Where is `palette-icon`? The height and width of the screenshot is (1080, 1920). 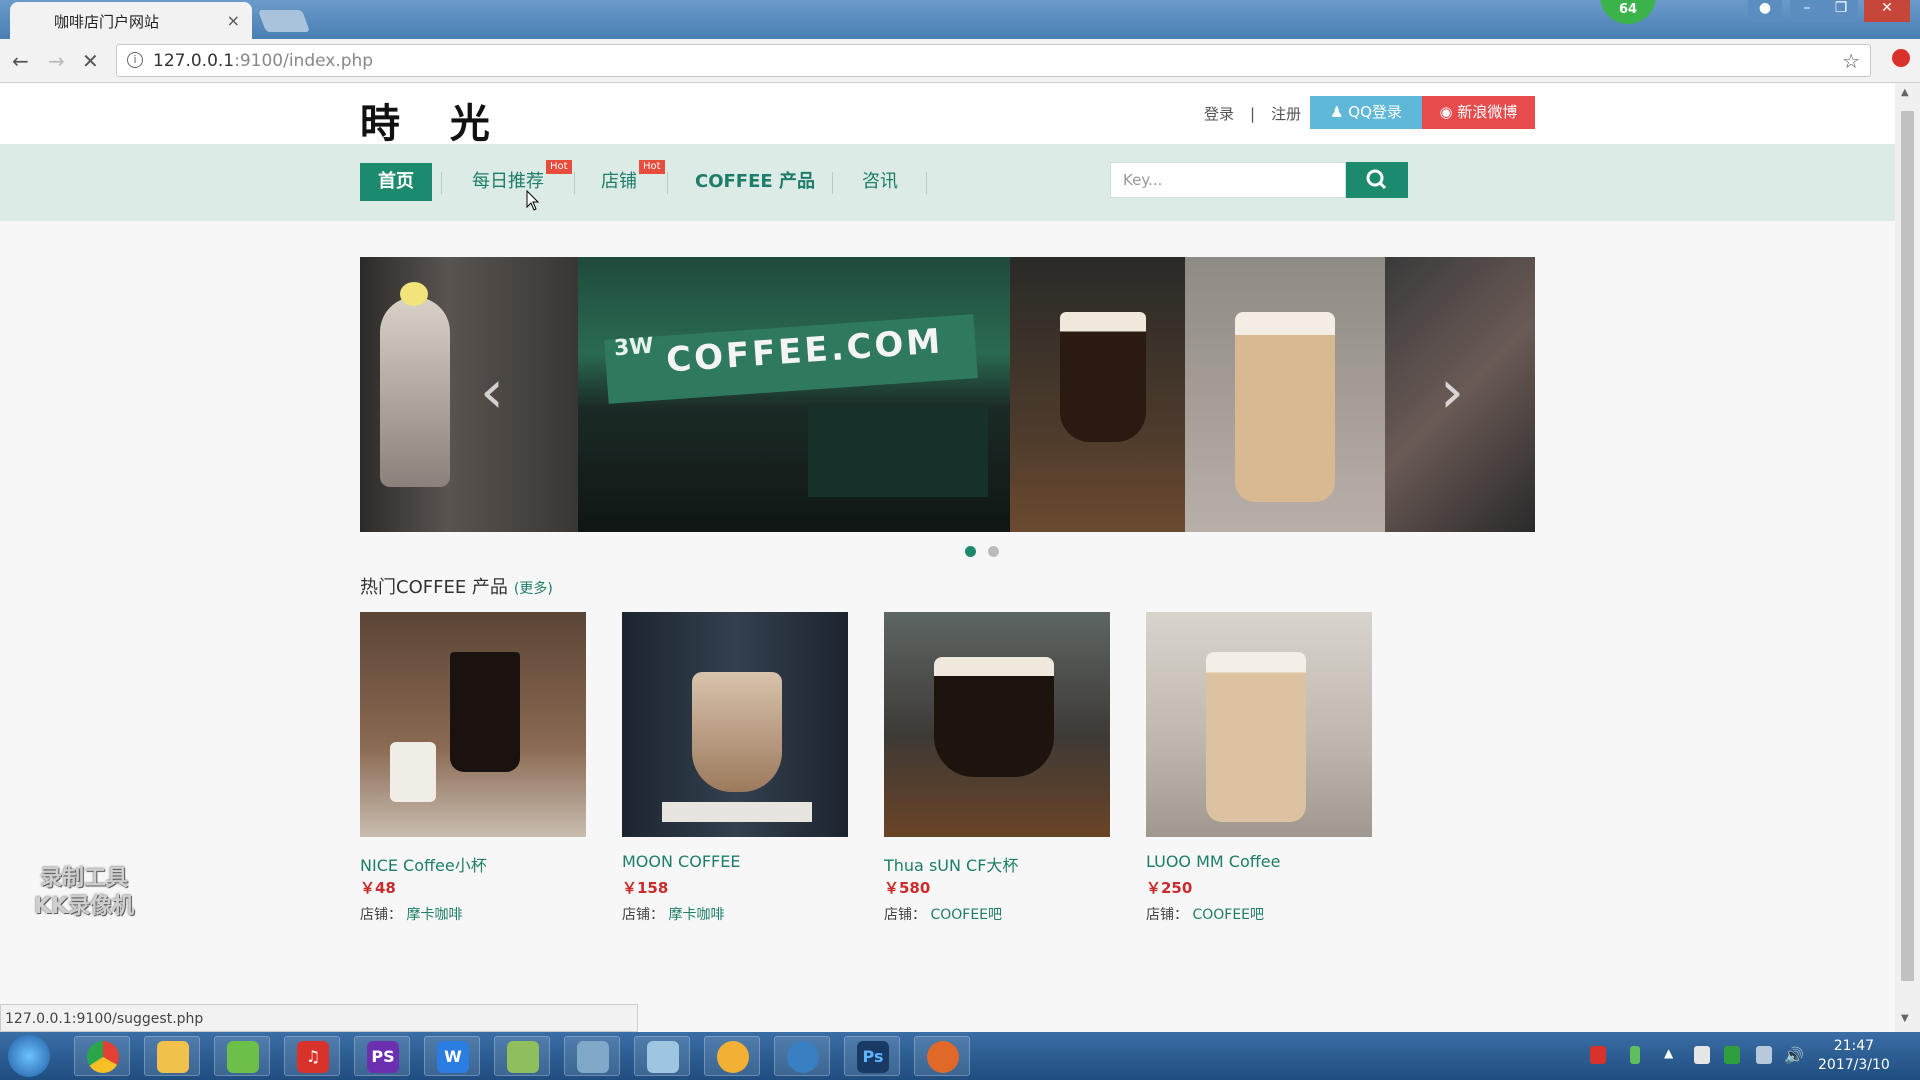 palette-icon is located at coordinates (733, 1057).